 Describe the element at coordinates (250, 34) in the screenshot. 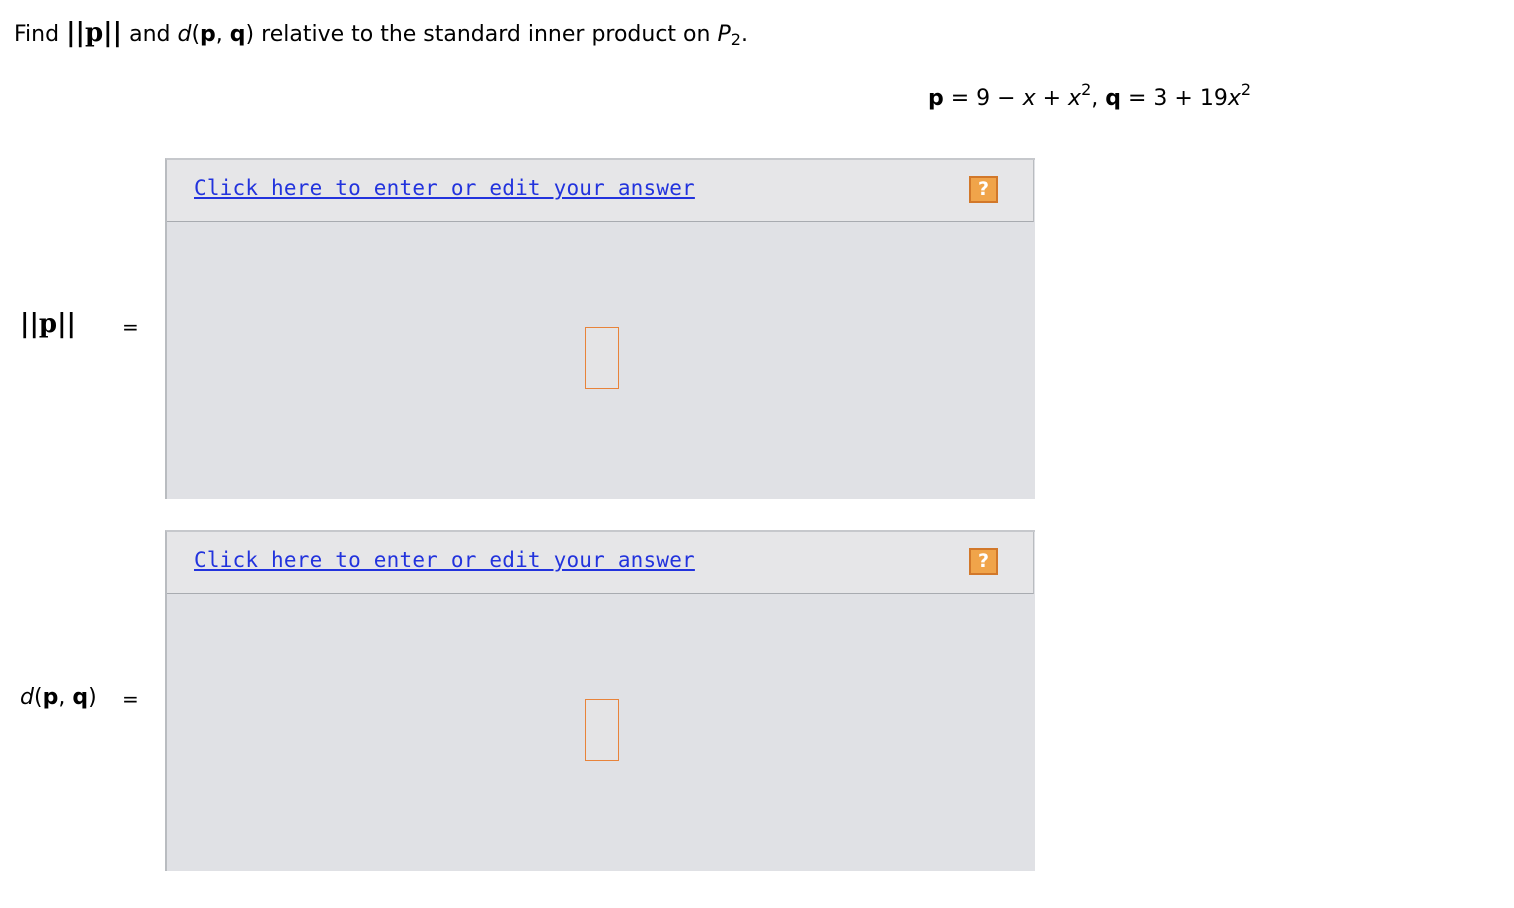

I see `distance-close-paren: )` at that location.